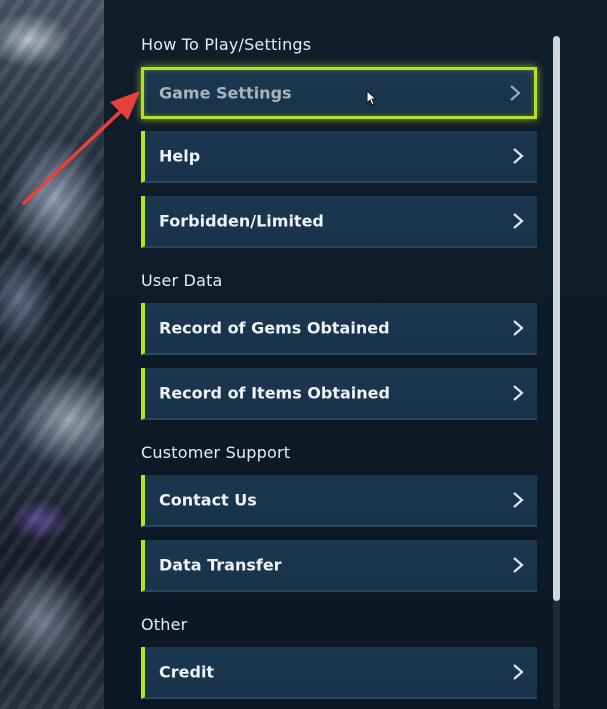  I want to click on menu-item-label: Help, so click(180, 156).